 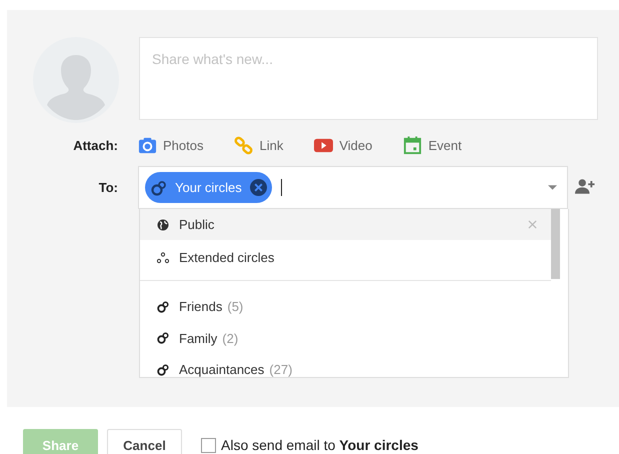 What do you see at coordinates (258, 187) in the screenshot?
I see `remove-icon` at bounding box center [258, 187].